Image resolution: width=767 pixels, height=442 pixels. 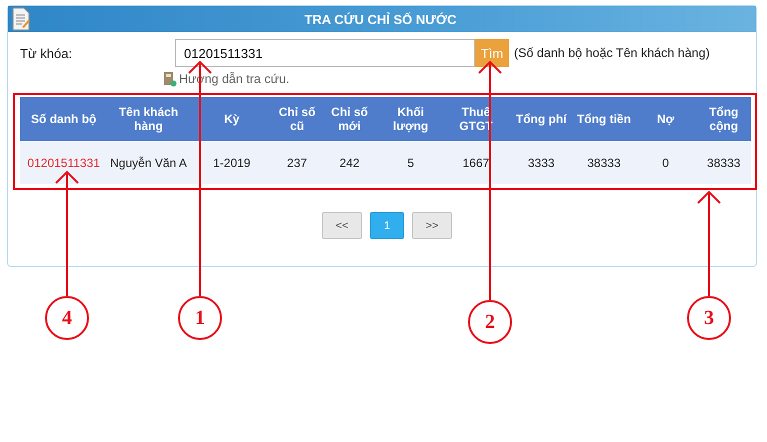 I want to click on table-cell: 1-2019, so click(x=232, y=162).